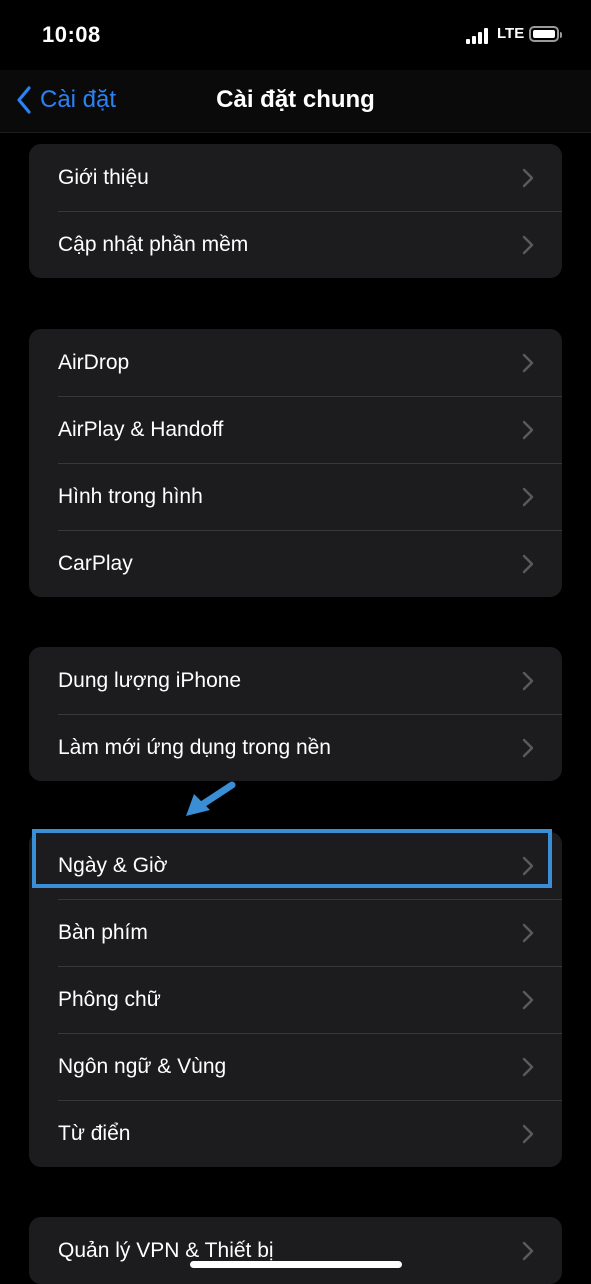 This screenshot has height=1284, width=591. Describe the element at coordinates (103, 932) in the screenshot. I see `row-label: Bàn phím` at that location.